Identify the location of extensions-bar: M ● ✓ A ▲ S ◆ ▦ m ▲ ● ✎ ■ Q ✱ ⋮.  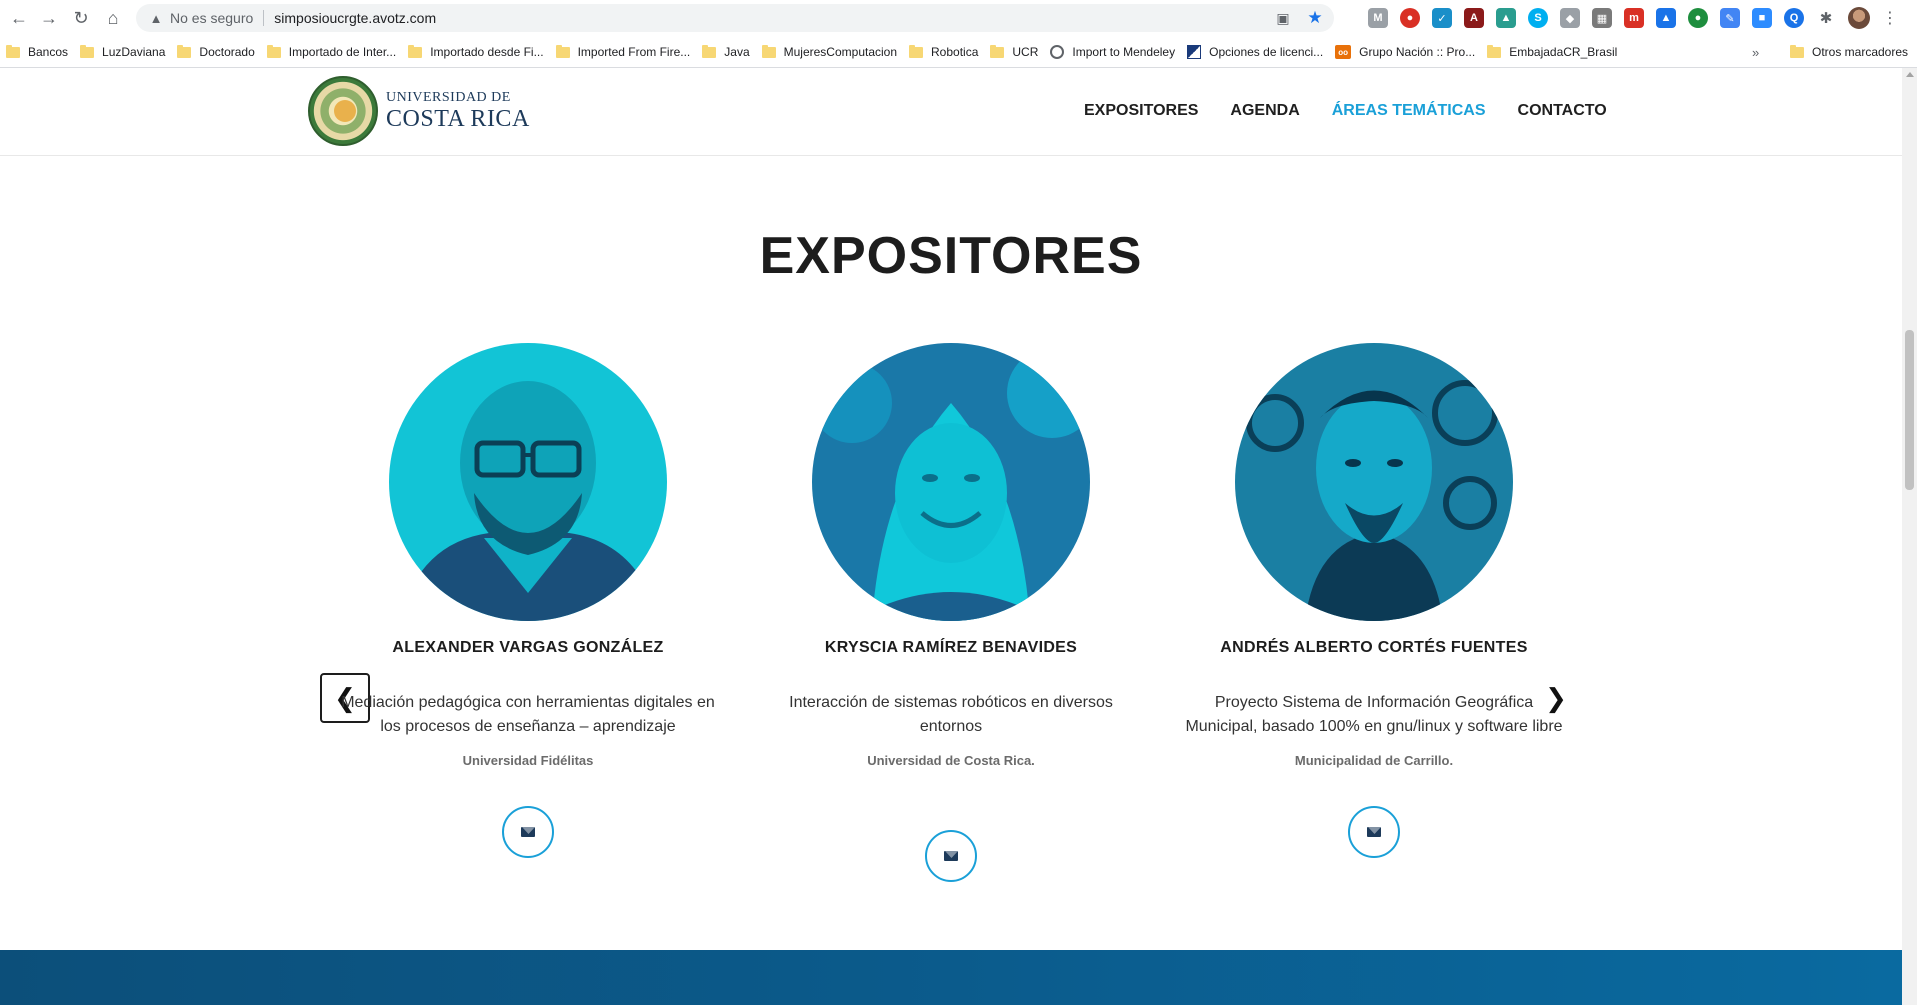
(1633, 18).